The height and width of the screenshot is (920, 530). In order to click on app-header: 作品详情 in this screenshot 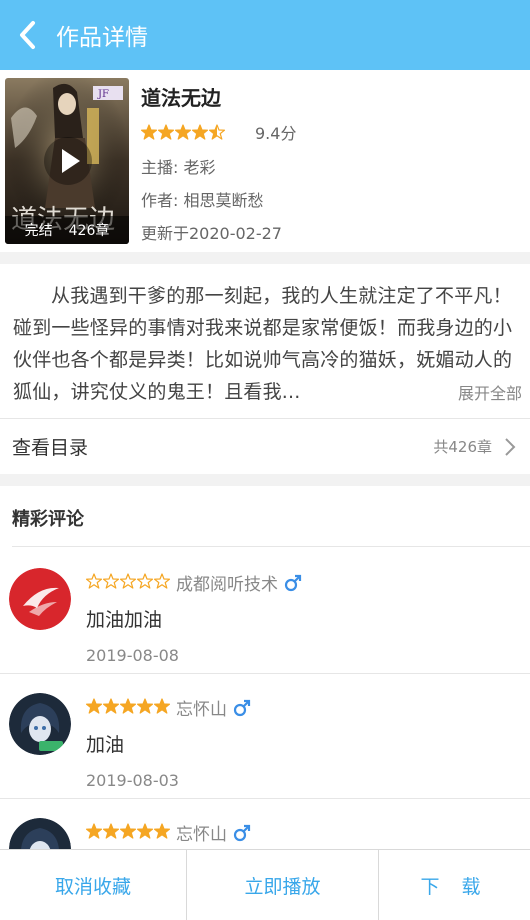, I will do `click(265, 35)`.